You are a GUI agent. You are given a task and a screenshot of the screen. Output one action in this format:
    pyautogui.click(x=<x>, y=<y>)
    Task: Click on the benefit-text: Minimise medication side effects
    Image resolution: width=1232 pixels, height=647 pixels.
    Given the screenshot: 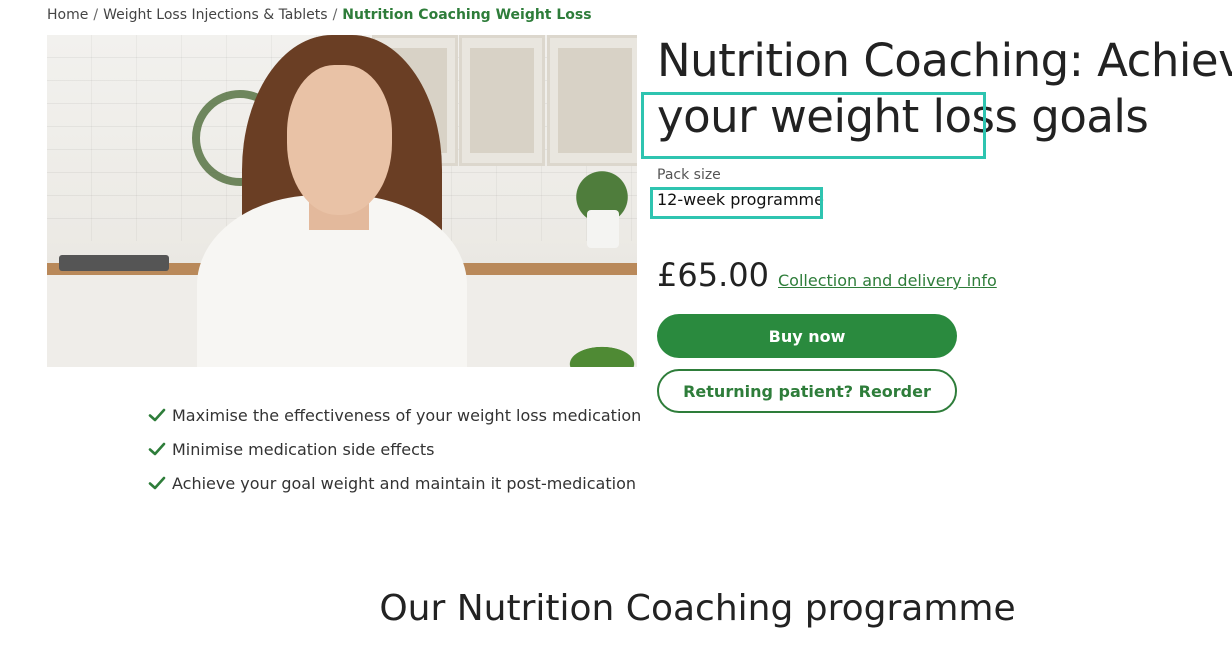 What is the action you would take?
    pyautogui.click(x=303, y=449)
    